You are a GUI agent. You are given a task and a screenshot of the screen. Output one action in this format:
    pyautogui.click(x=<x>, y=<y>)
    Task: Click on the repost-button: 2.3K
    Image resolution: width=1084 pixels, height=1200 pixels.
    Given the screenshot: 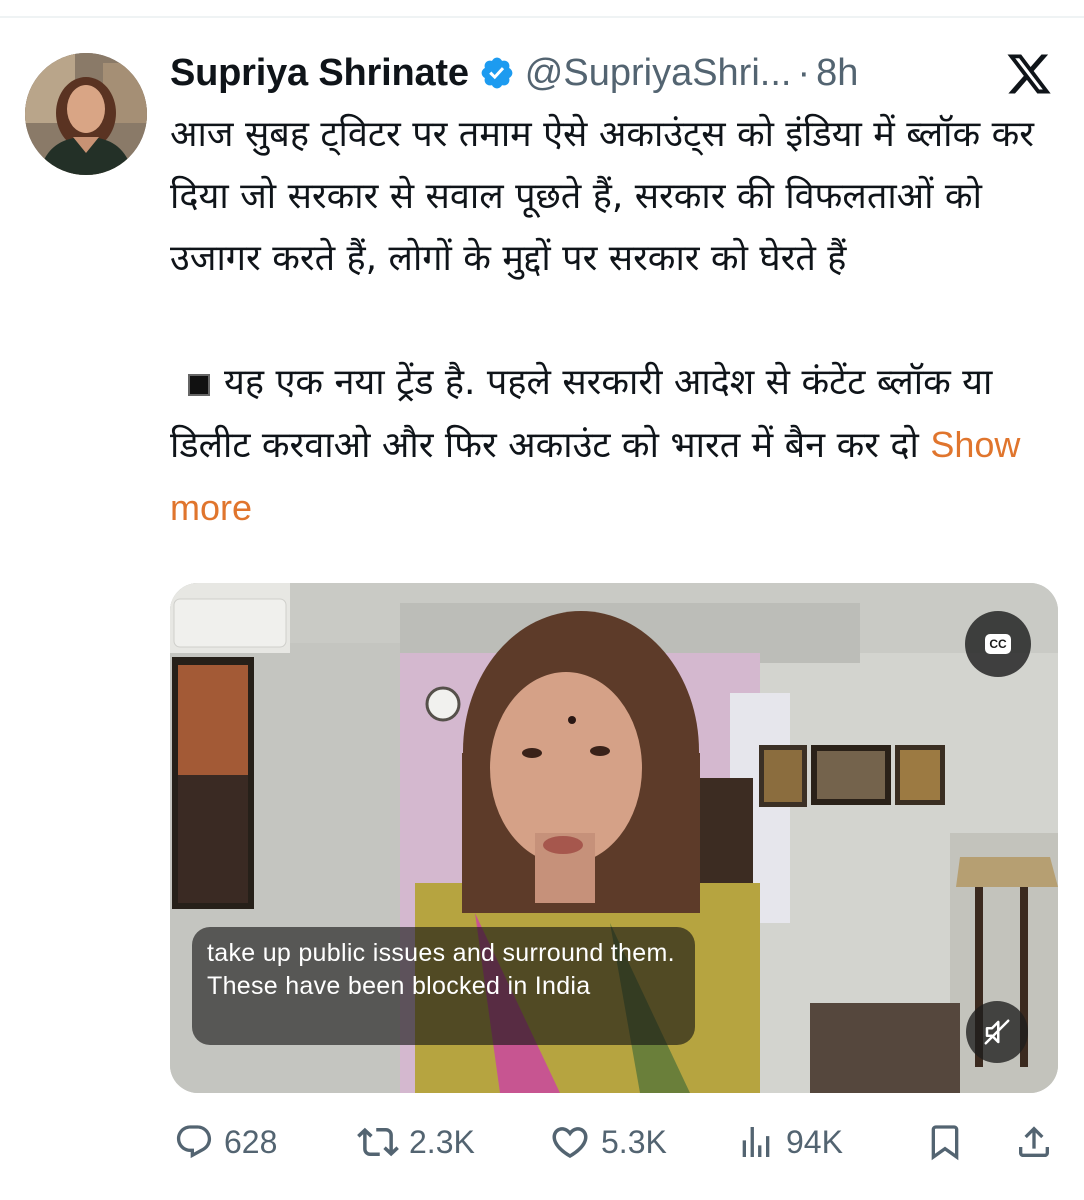 What is the action you would take?
    pyautogui.click(x=416, y=1142)
    